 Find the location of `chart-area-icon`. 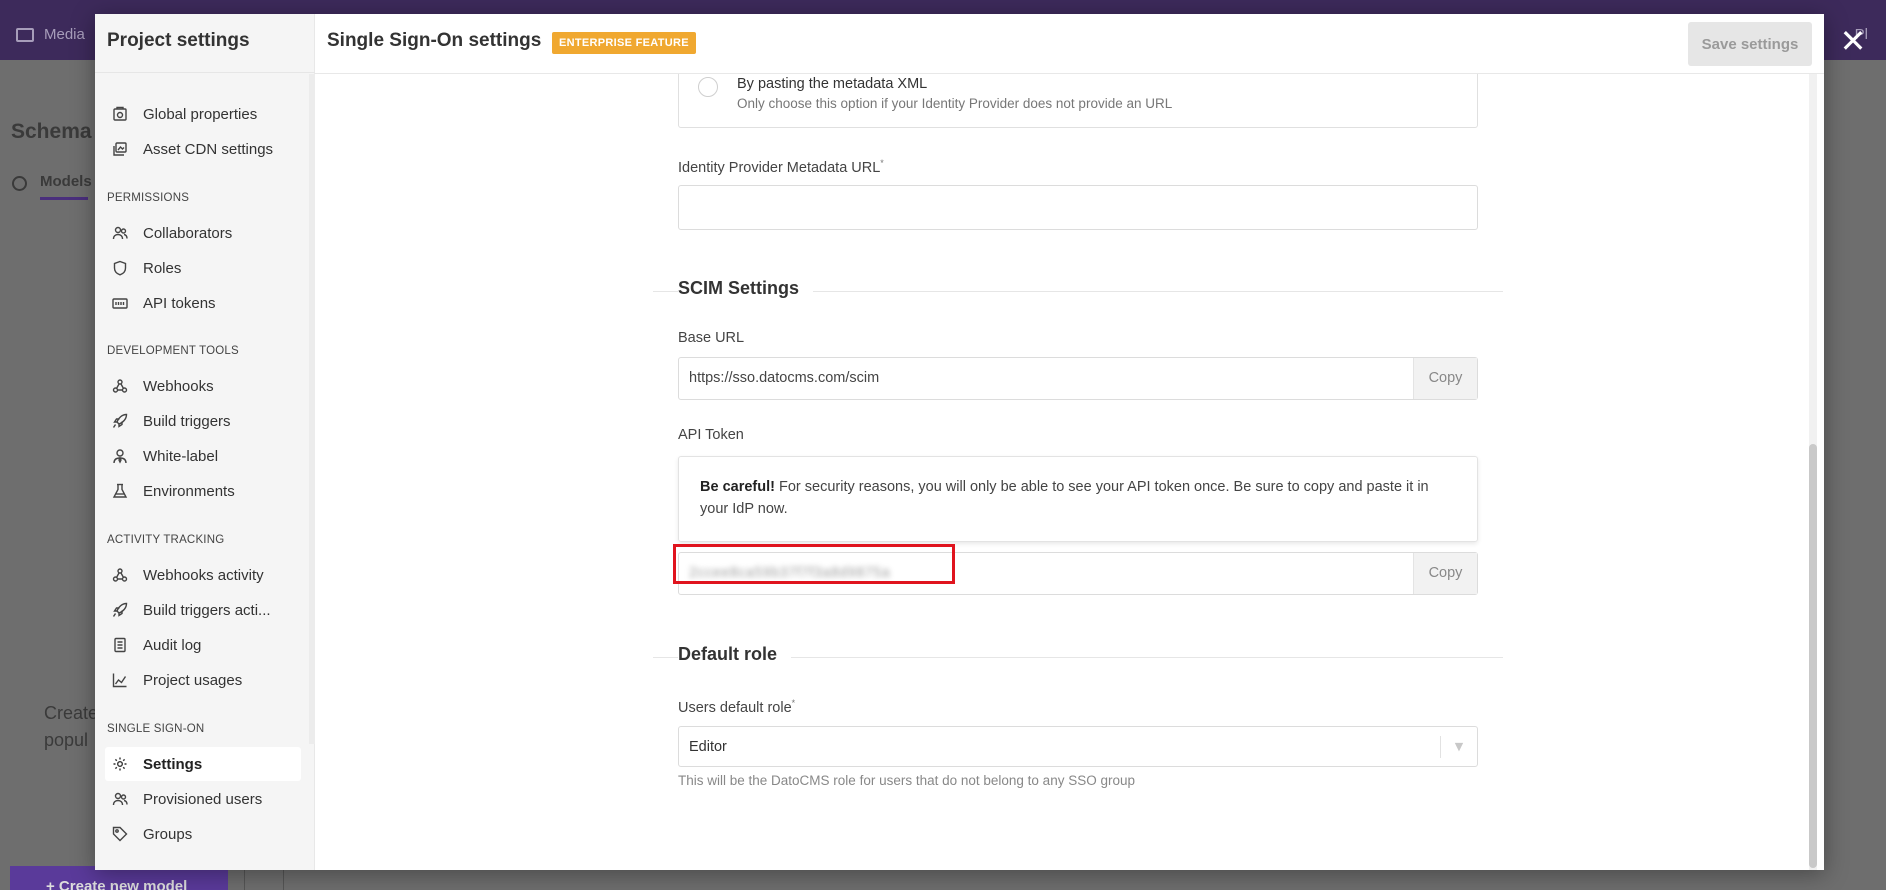

chart-area-icon is located at coordinates (120, 680).